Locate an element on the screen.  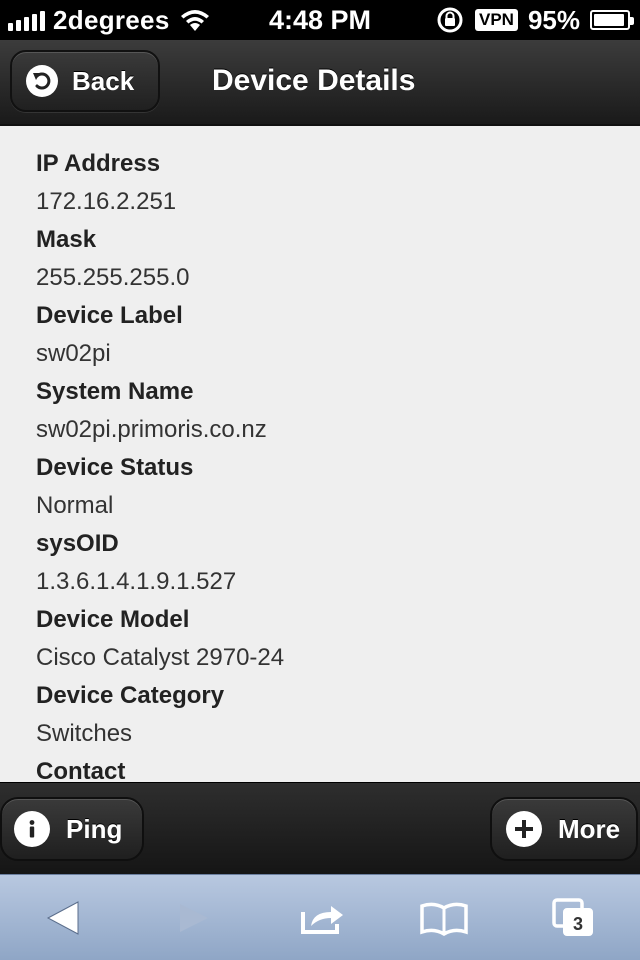
detail-value: 255.255.255.0 is located at coordinates (113, 277).